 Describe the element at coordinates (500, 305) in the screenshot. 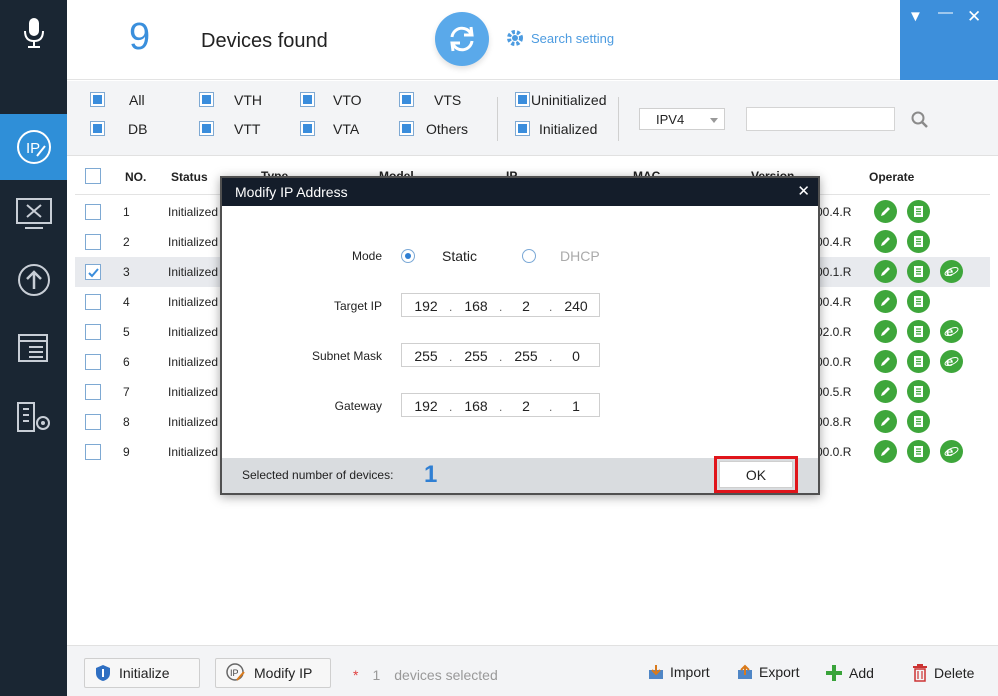

I see `target-ip-field: 192. 168. 2. 240` at that location.